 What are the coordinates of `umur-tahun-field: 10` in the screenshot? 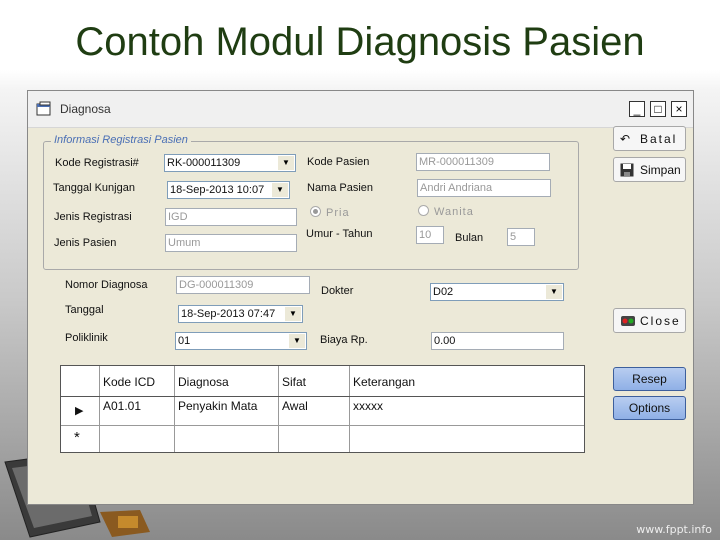 It's located at (430, 235).